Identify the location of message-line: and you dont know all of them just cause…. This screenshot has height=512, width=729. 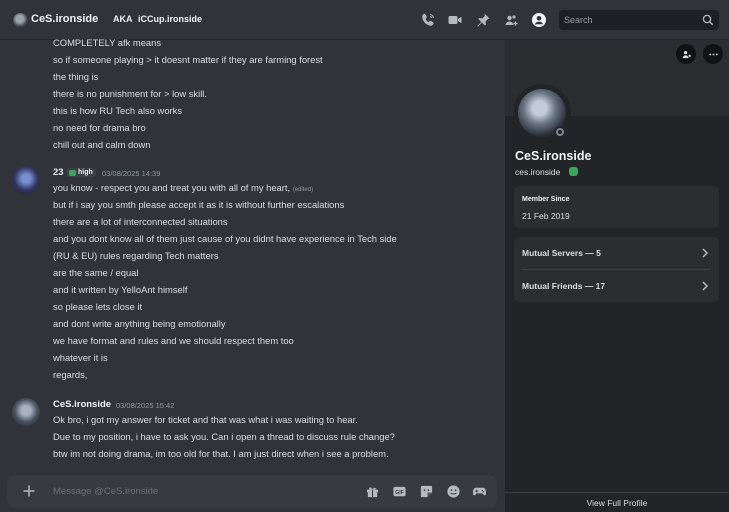
(225, 238).